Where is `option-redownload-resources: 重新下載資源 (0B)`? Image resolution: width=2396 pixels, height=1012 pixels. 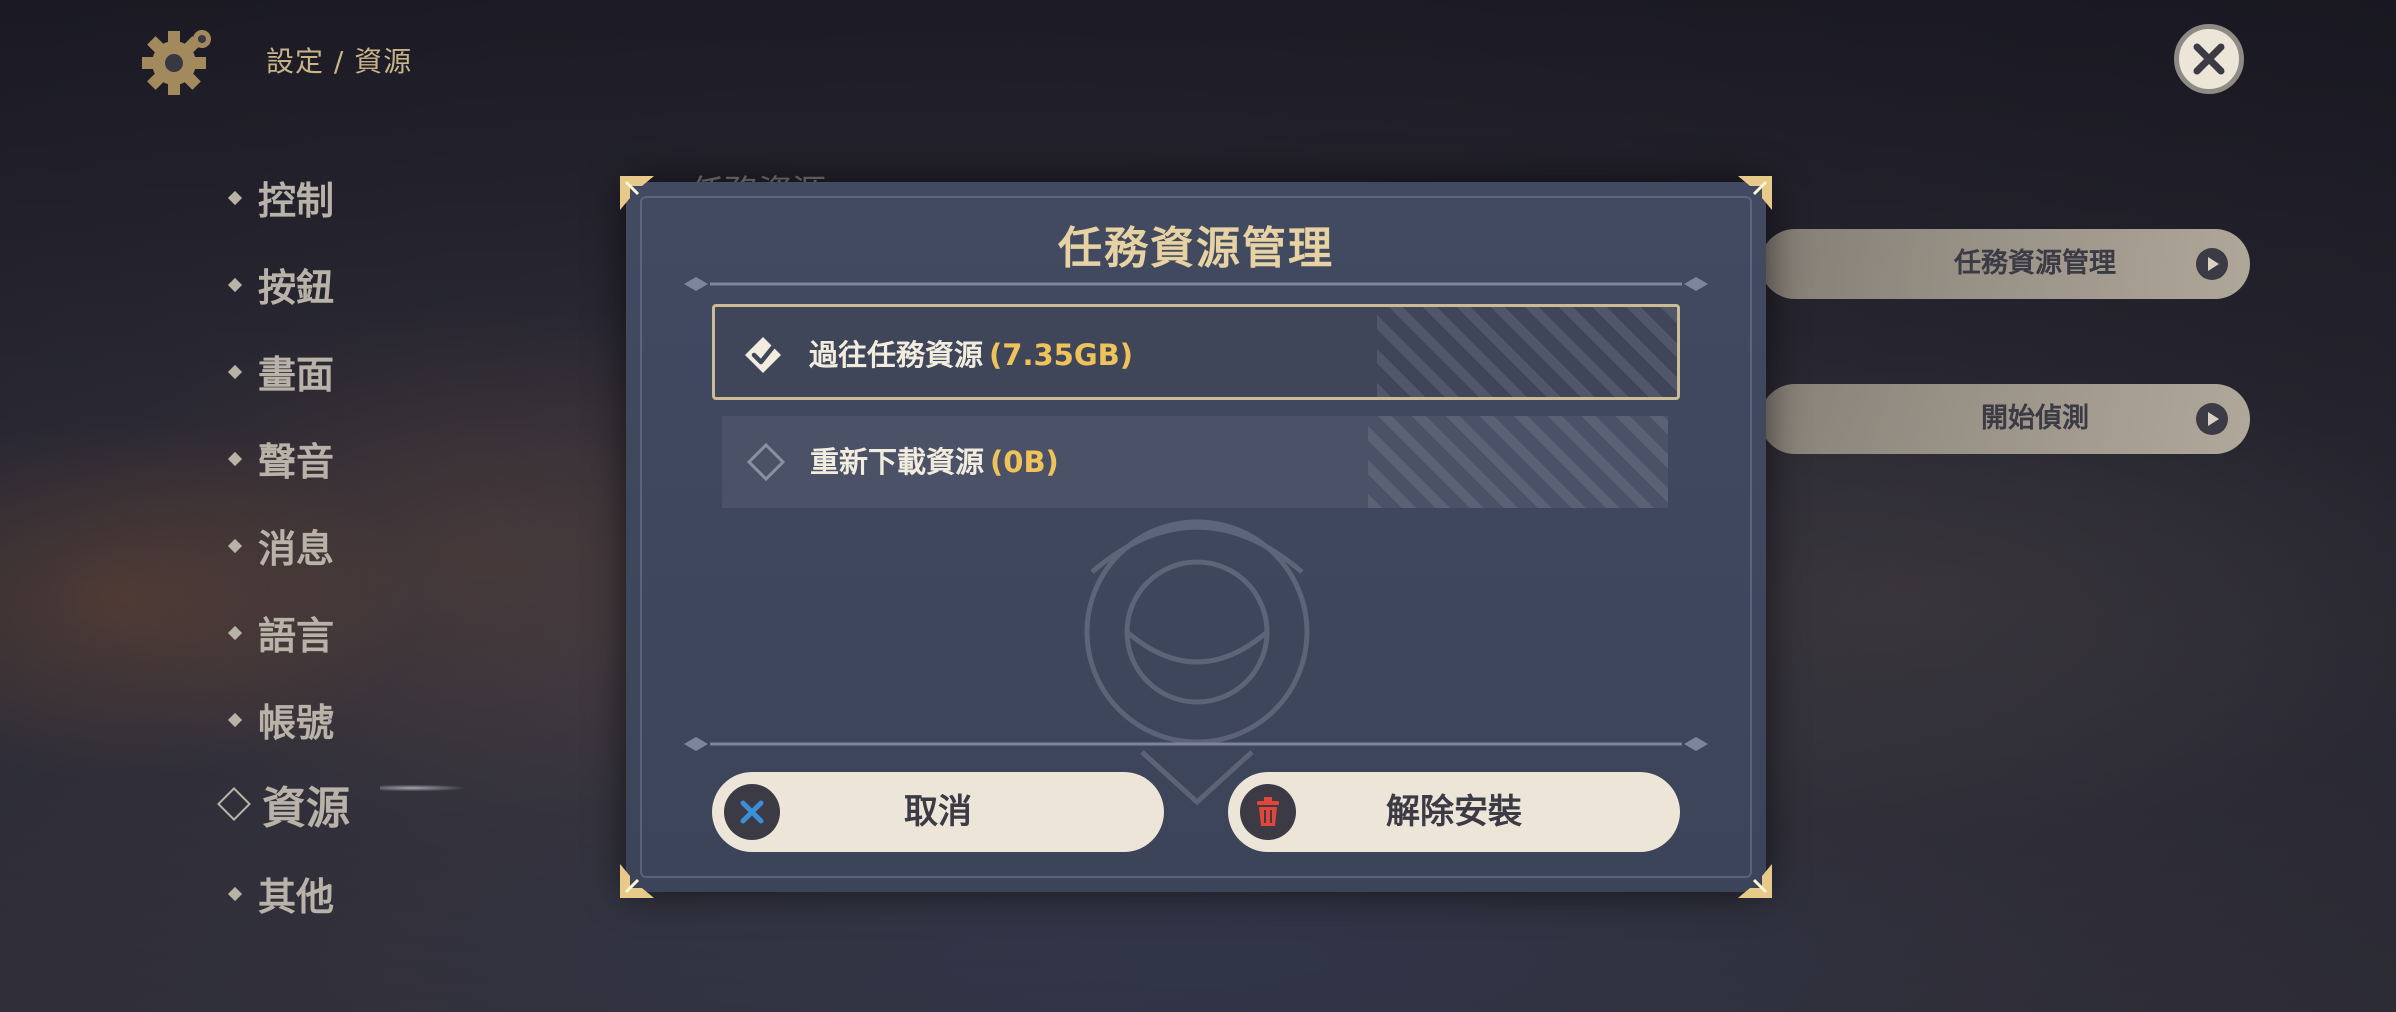 option-redownload-resources: 重新下載資源 (0B) is located at coordinates (1195, 462).